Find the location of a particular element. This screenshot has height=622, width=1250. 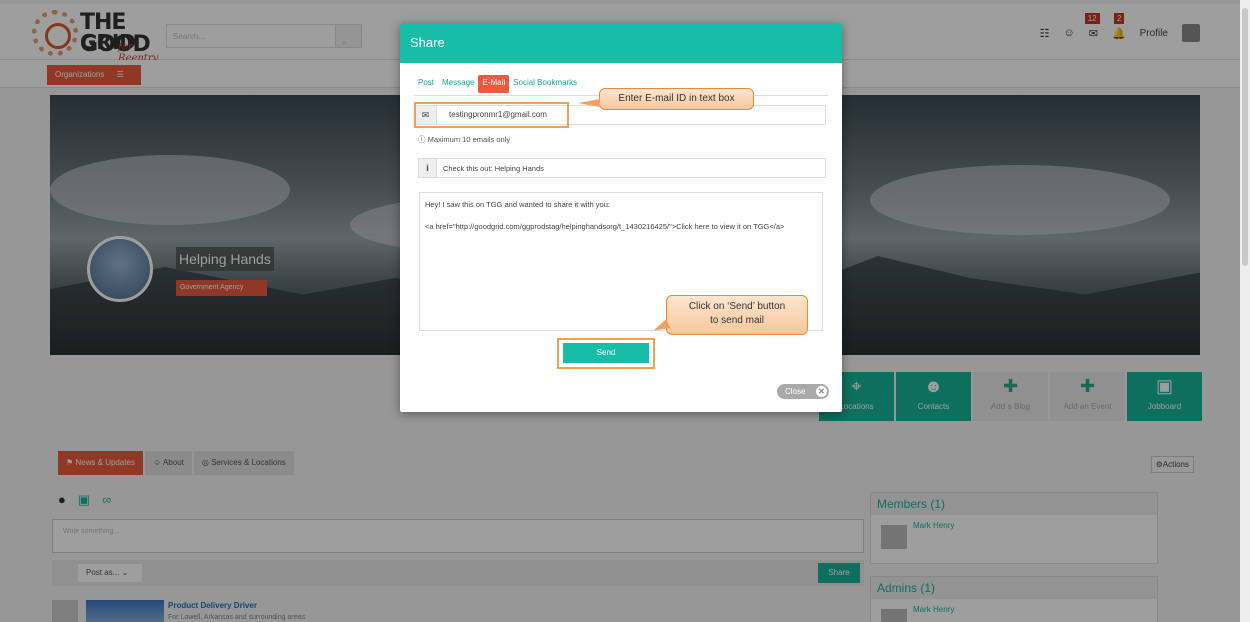

close-label: Close is located at coordinates (795, 391).